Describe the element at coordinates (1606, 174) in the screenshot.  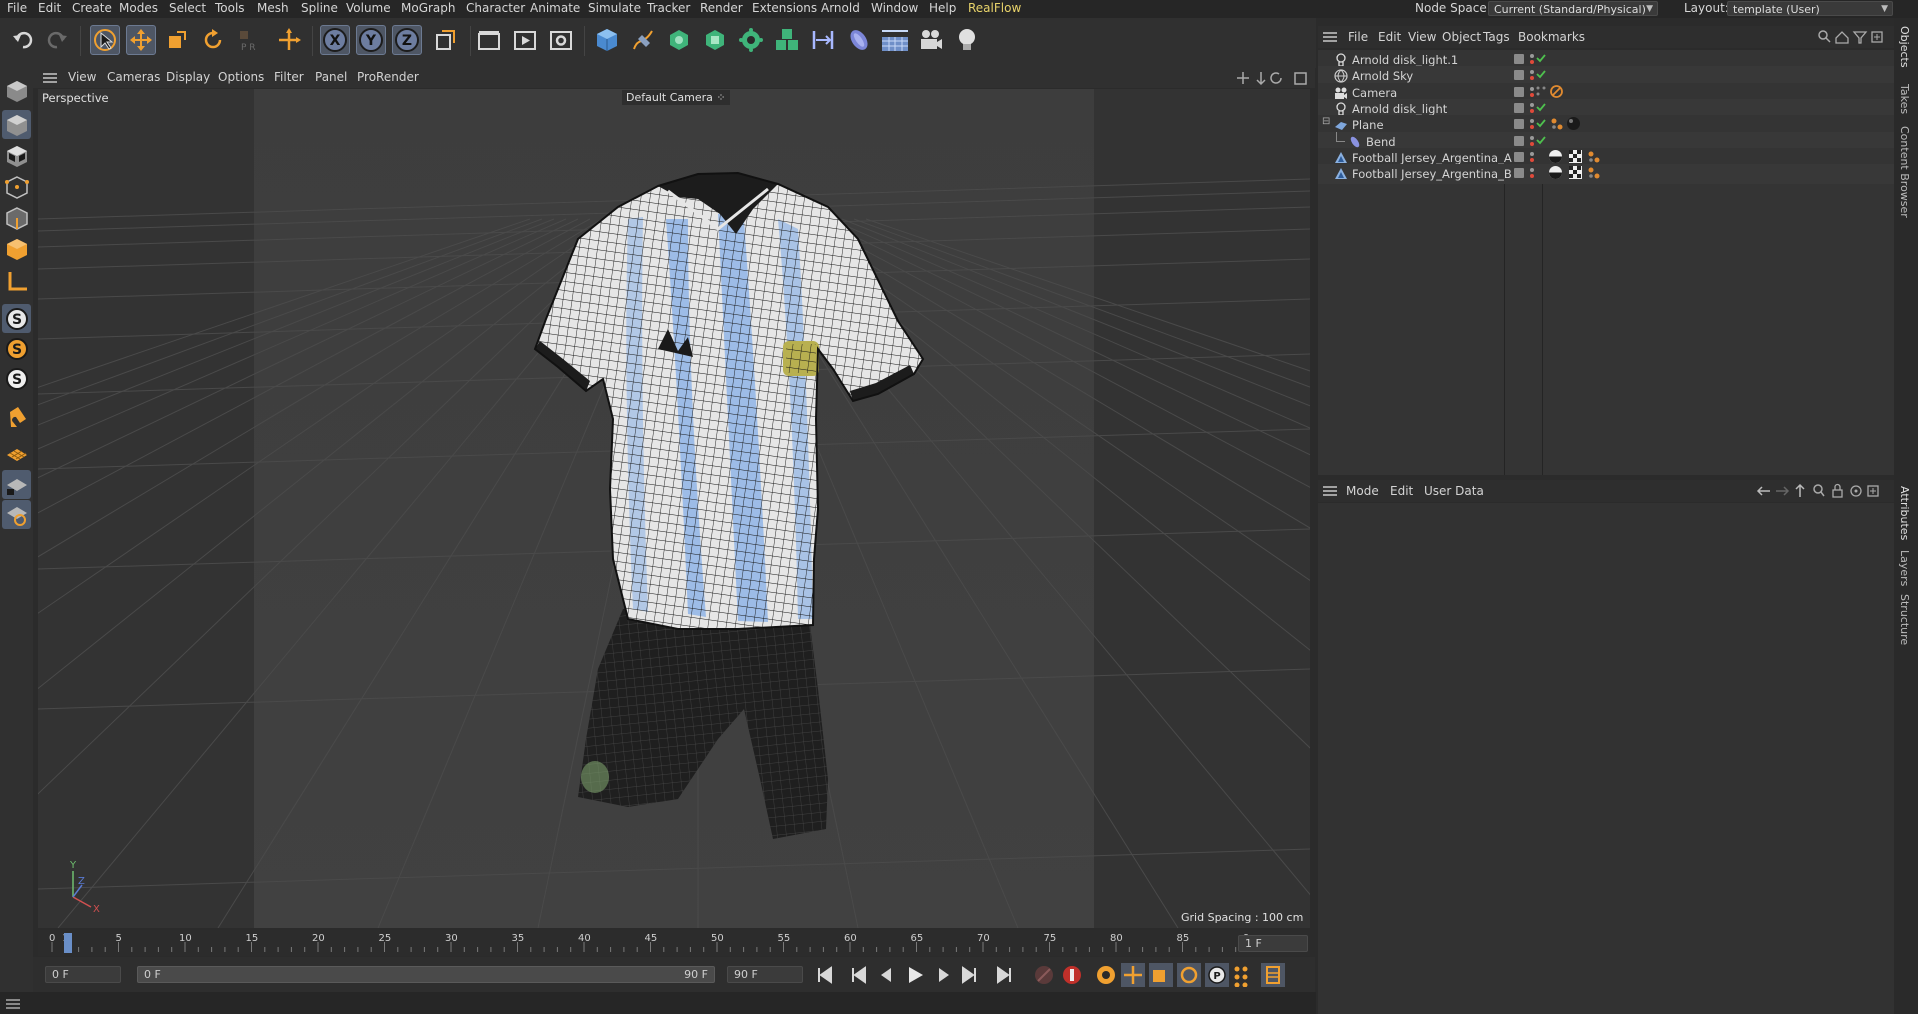
I see `object-row: Football Jersey_Argentina_B` at that location.